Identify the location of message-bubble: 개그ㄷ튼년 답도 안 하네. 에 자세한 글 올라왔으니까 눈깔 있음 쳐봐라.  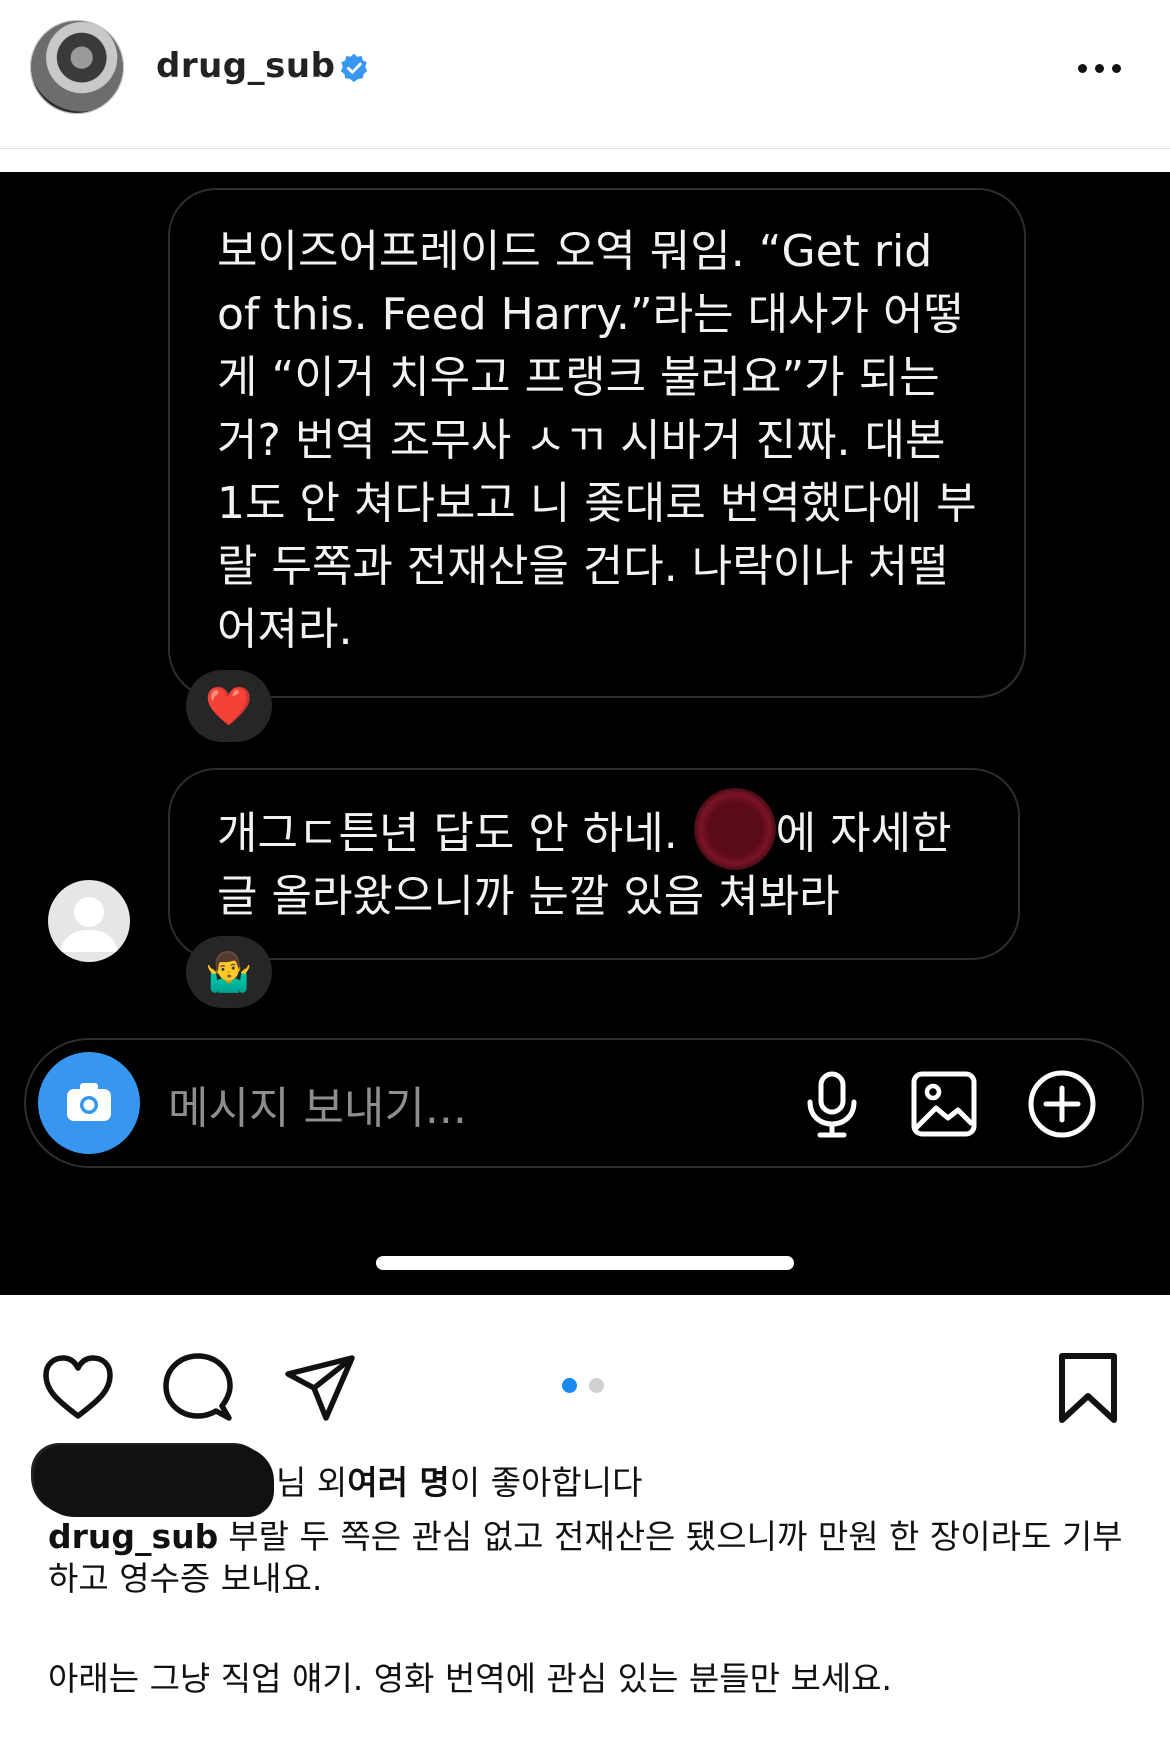
(594, 864).